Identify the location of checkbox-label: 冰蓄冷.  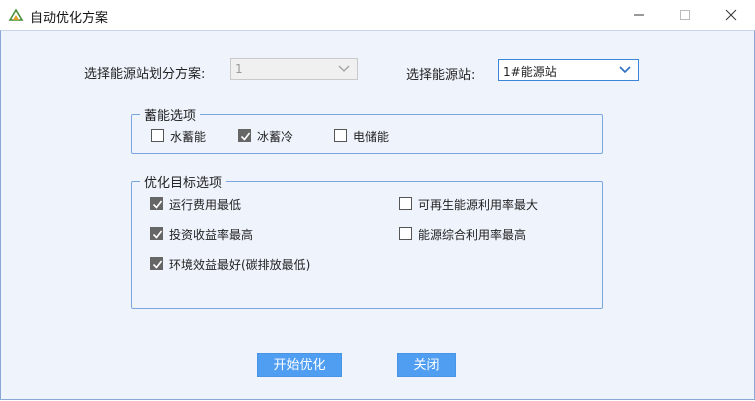
(275, 137).